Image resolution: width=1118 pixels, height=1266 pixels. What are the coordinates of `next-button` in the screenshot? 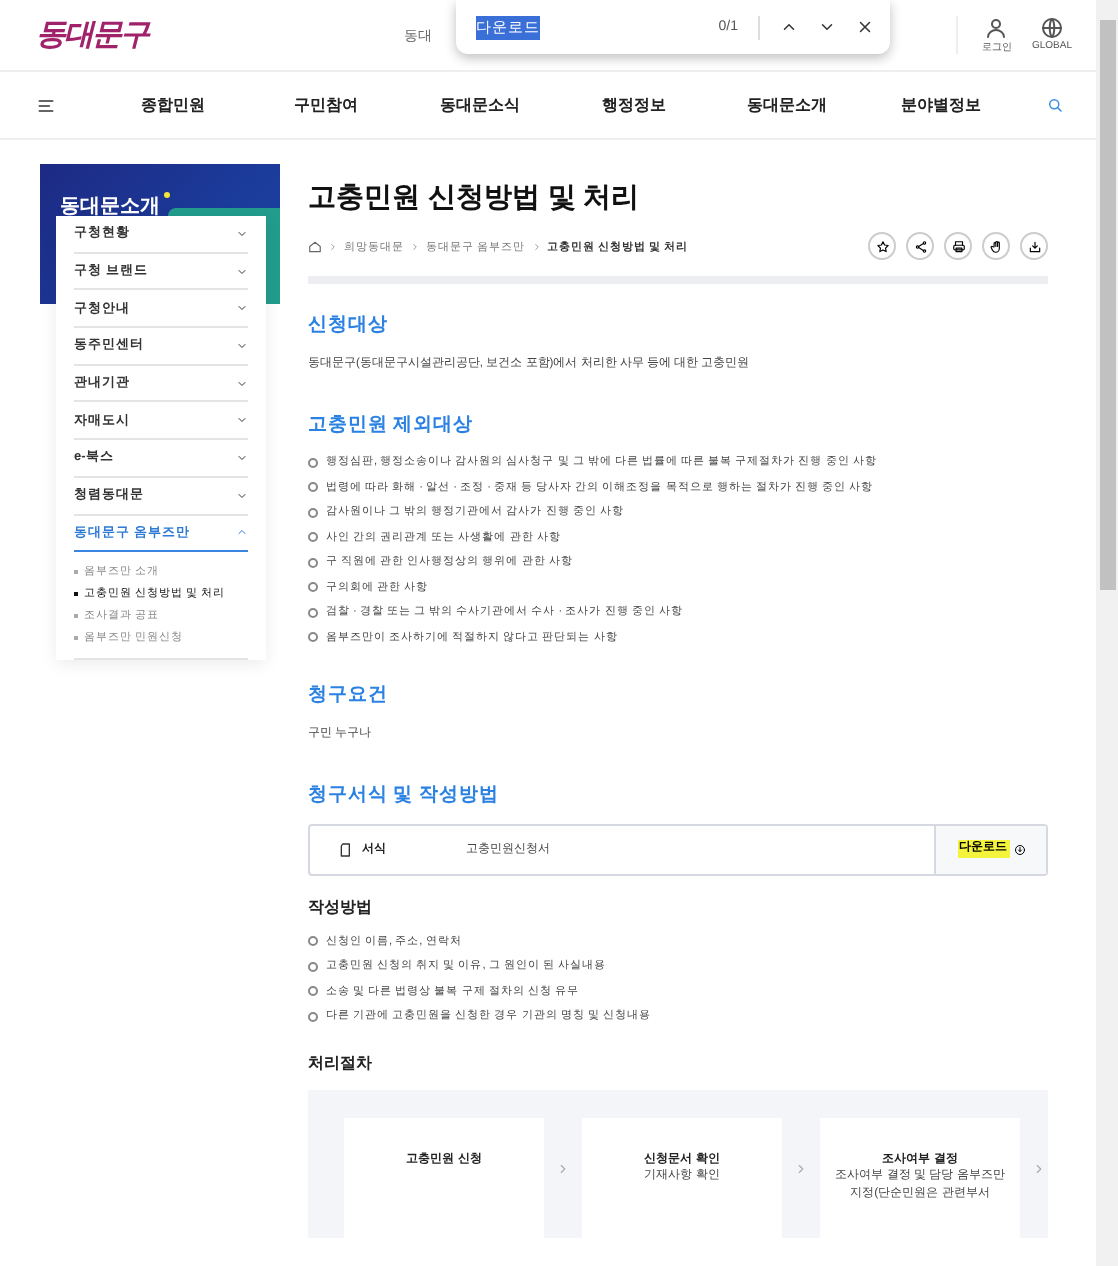 It's located at (827, 27).